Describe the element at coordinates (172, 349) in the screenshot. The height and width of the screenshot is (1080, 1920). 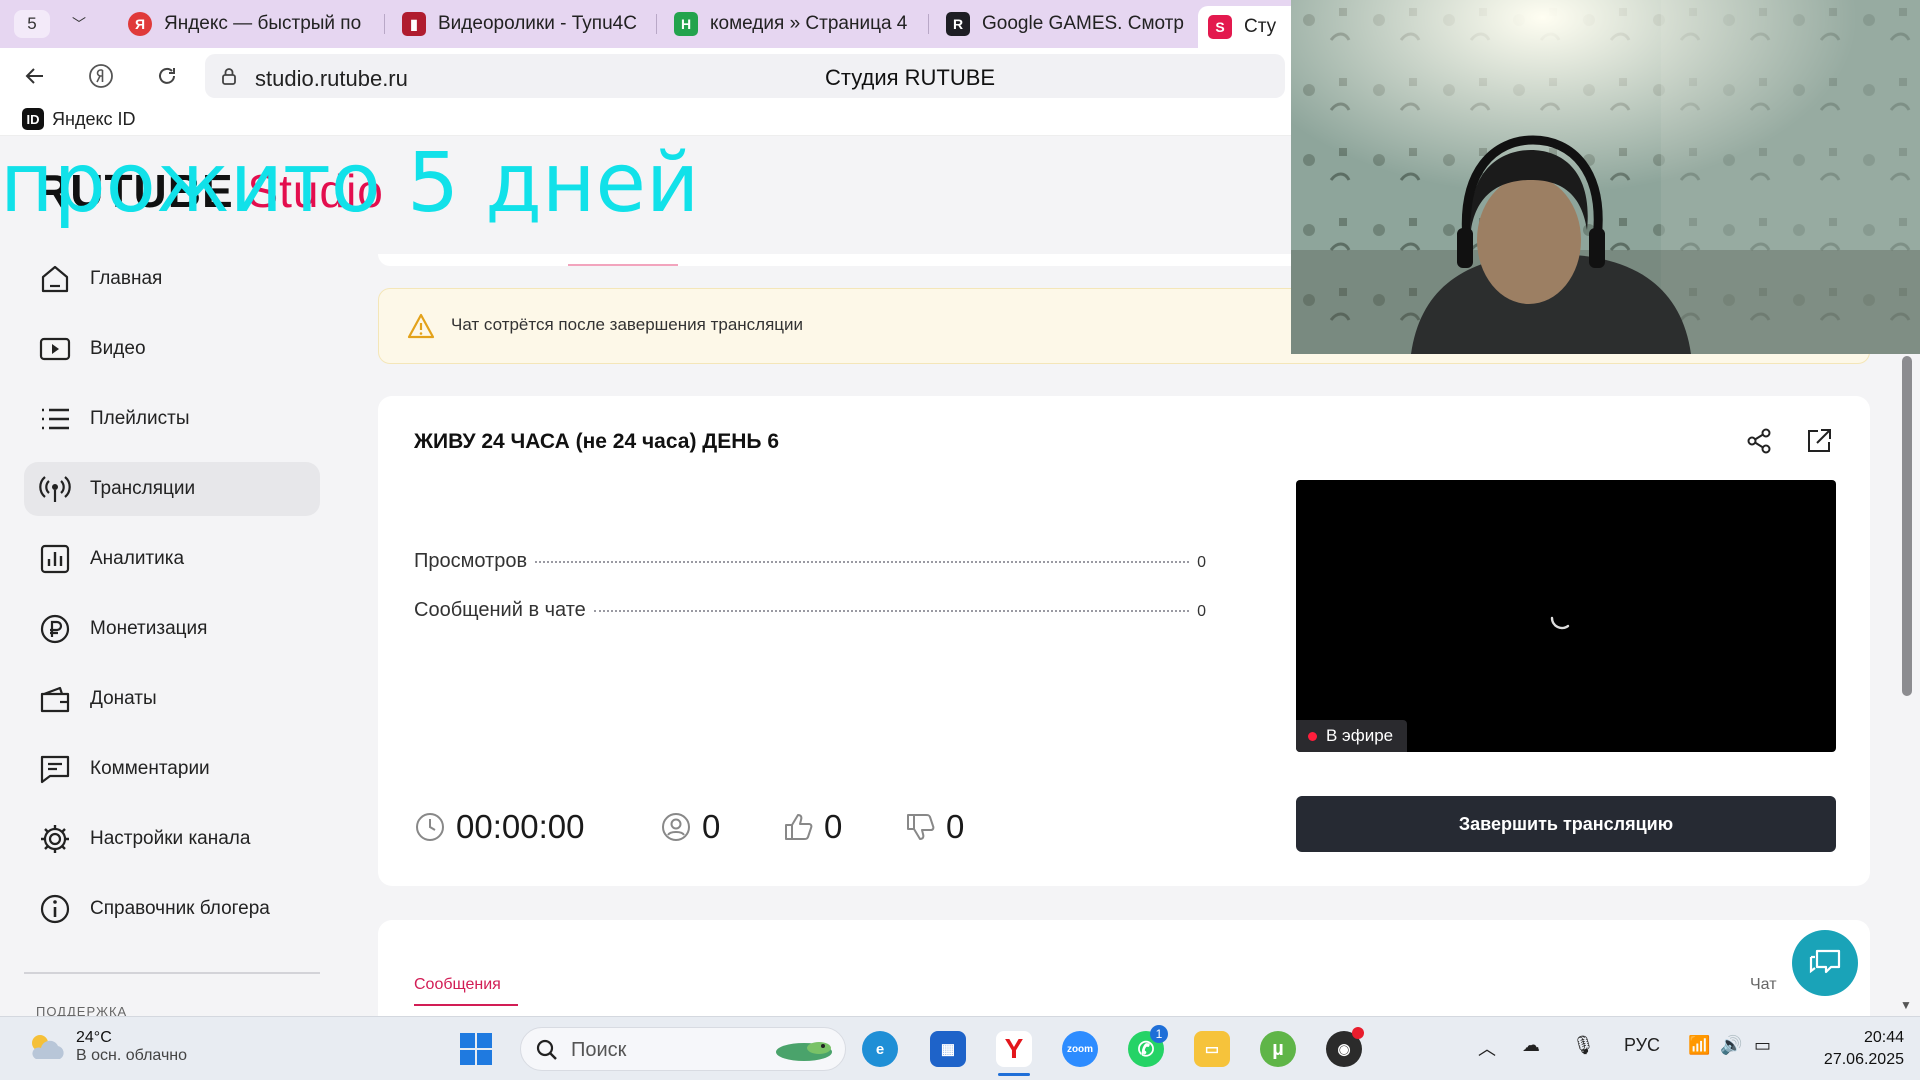
I see `sidebar-item-video: Видео` at that location.